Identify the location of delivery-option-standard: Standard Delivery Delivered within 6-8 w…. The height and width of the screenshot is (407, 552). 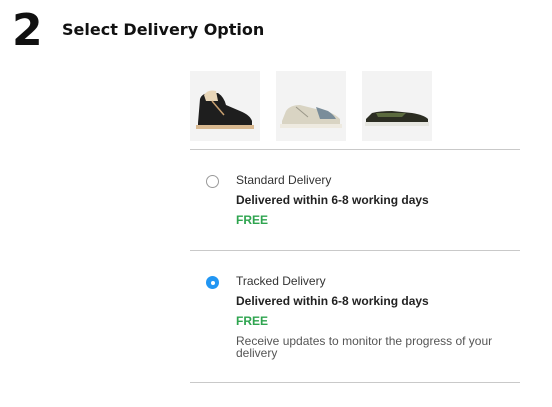
(355, 200).